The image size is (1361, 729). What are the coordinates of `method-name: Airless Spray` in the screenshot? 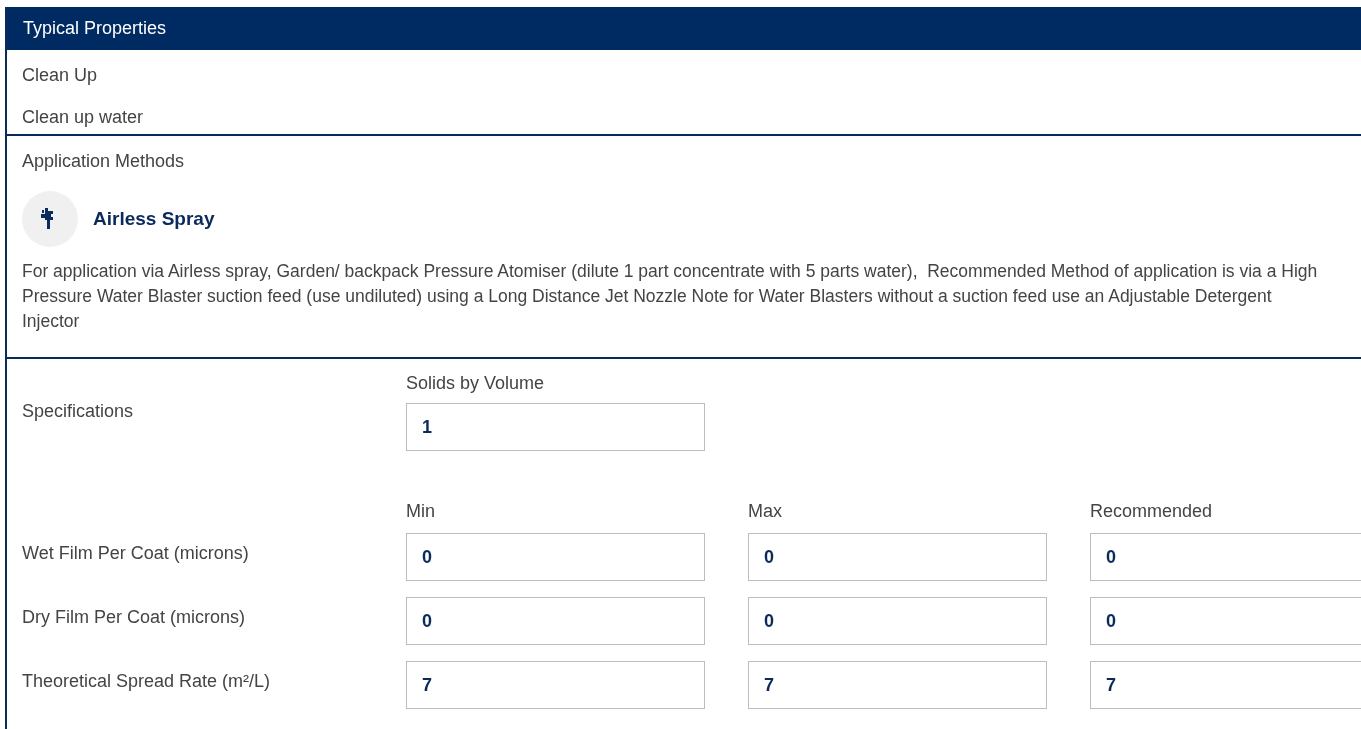 It's located at (154, 219).